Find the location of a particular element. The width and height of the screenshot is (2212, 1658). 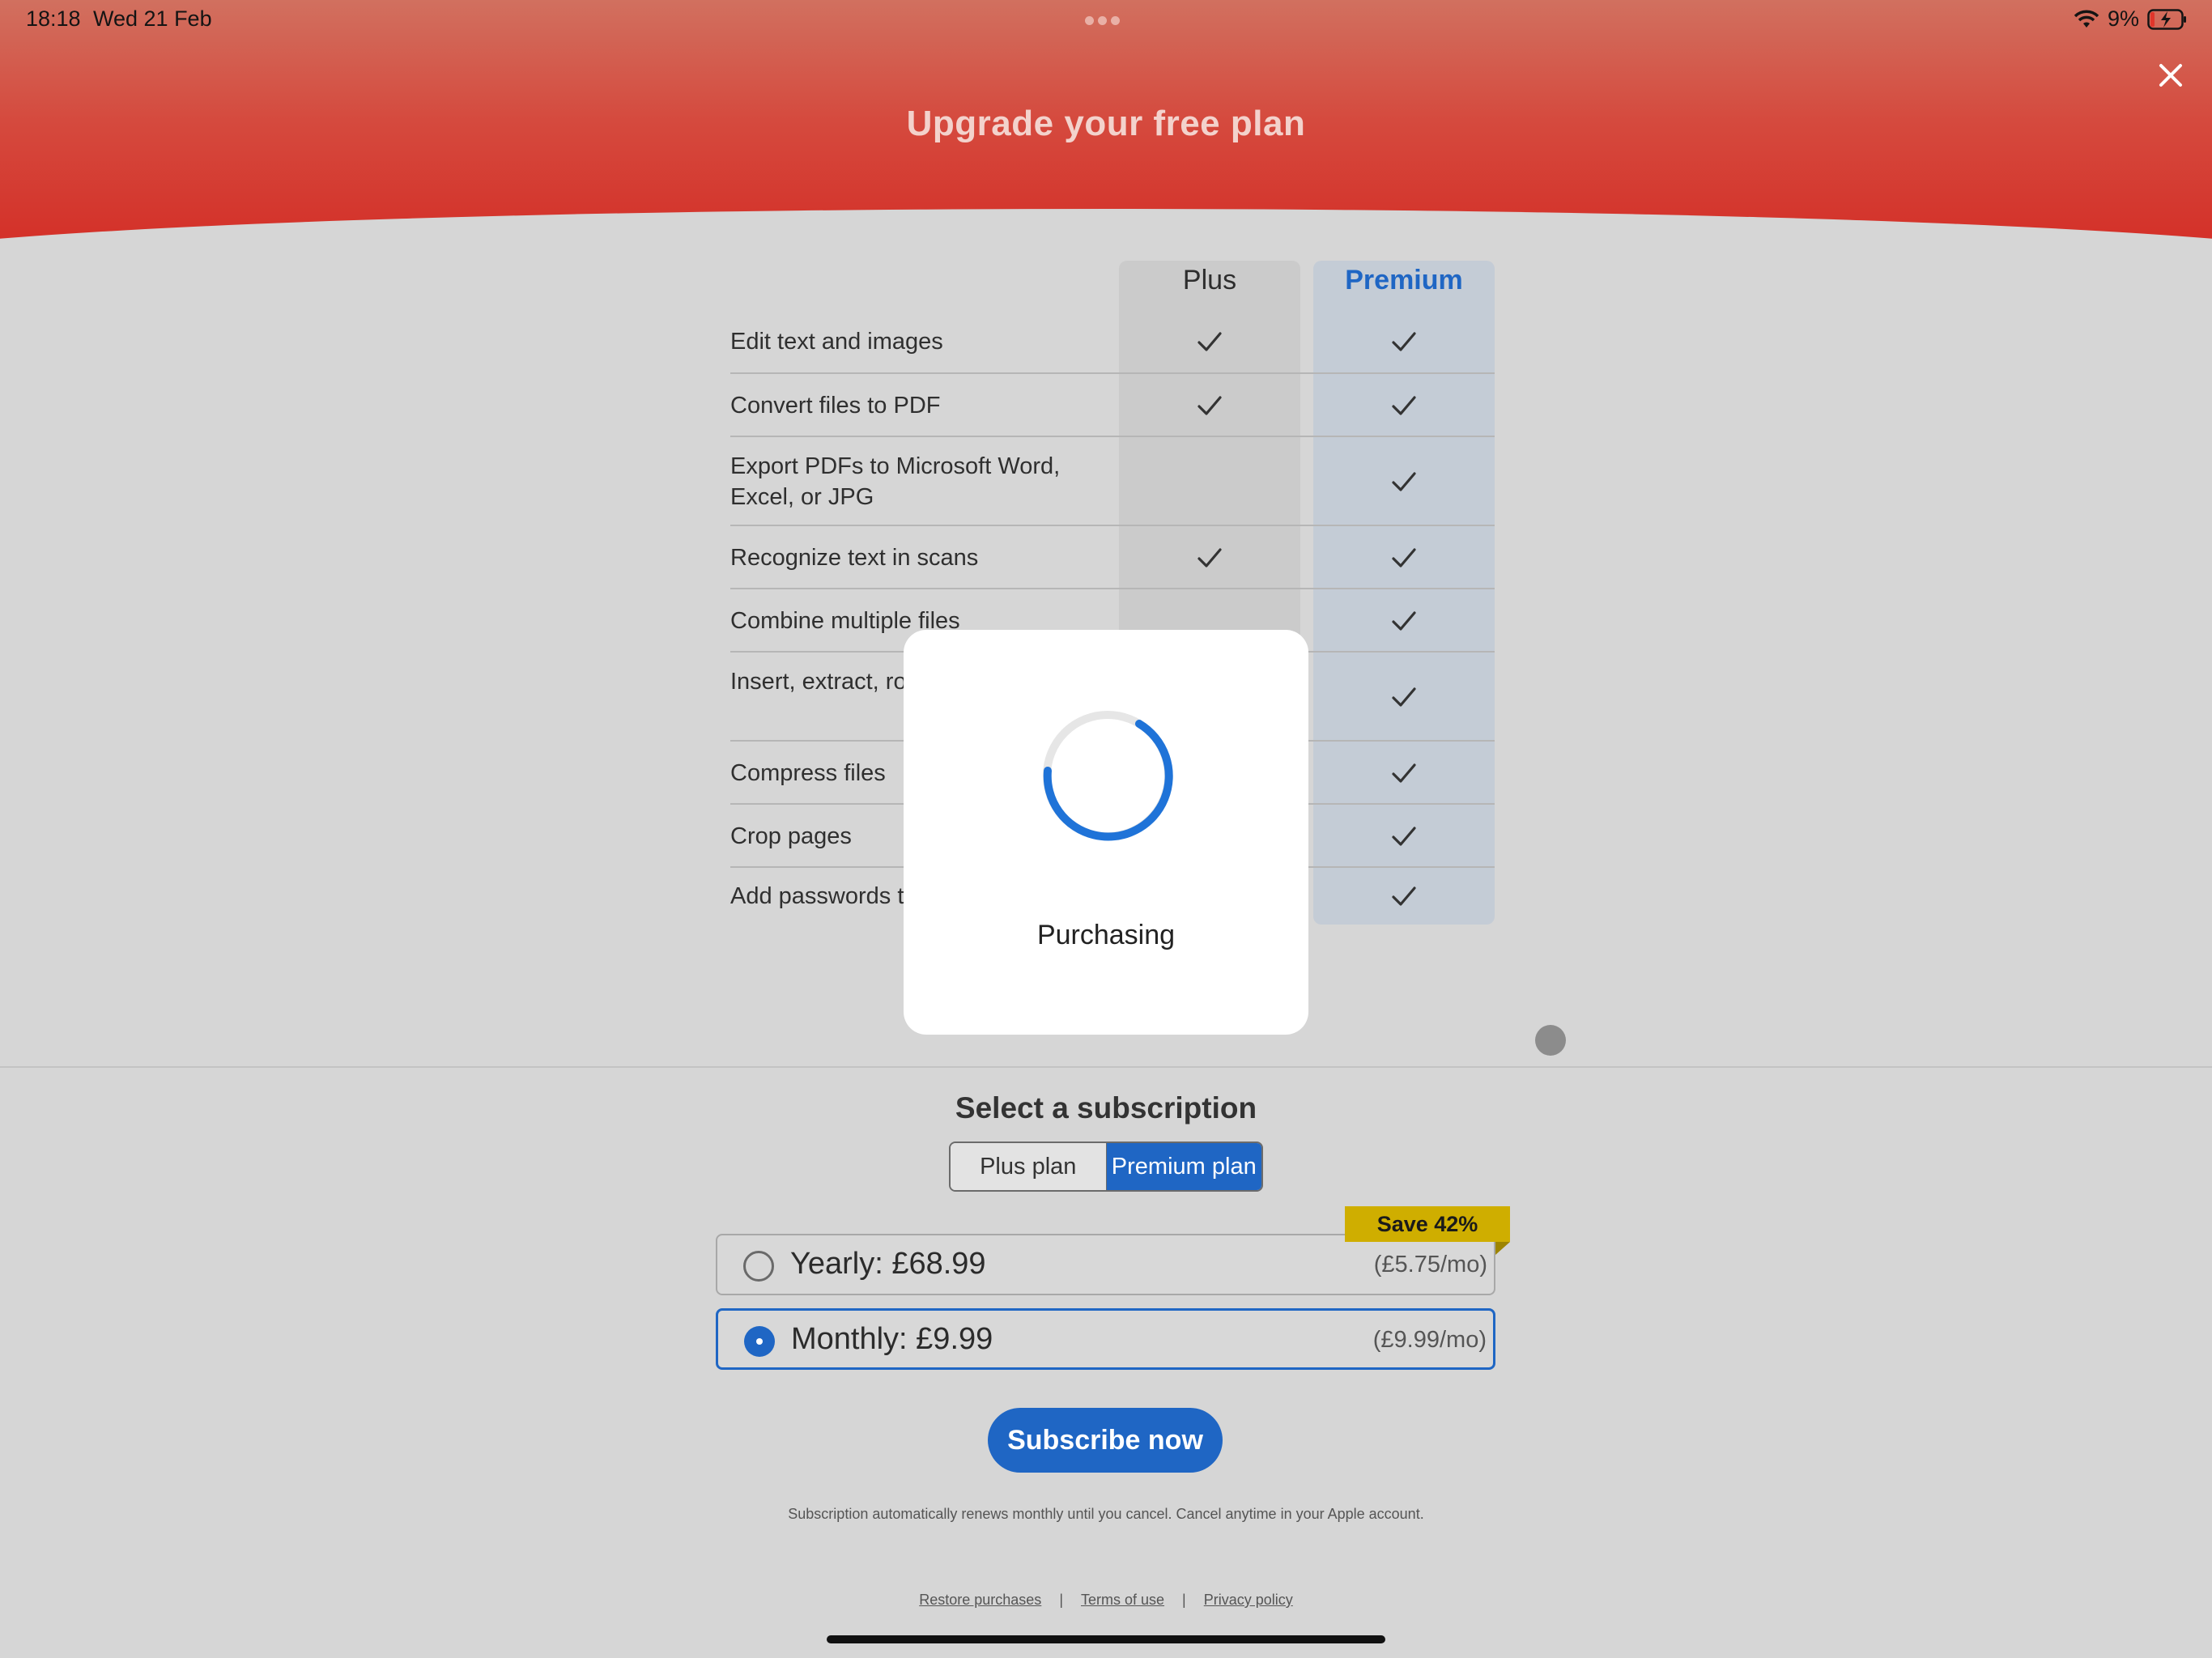

wifi-icon is located at coordinates (2086, 19).